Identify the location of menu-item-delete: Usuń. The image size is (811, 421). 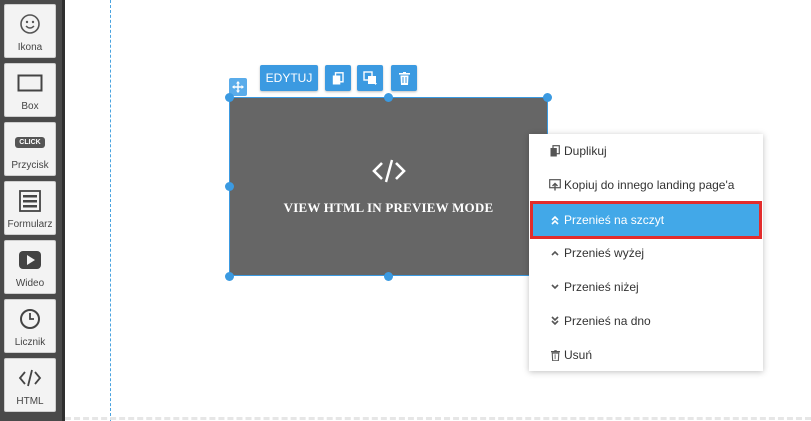
(646, 355).